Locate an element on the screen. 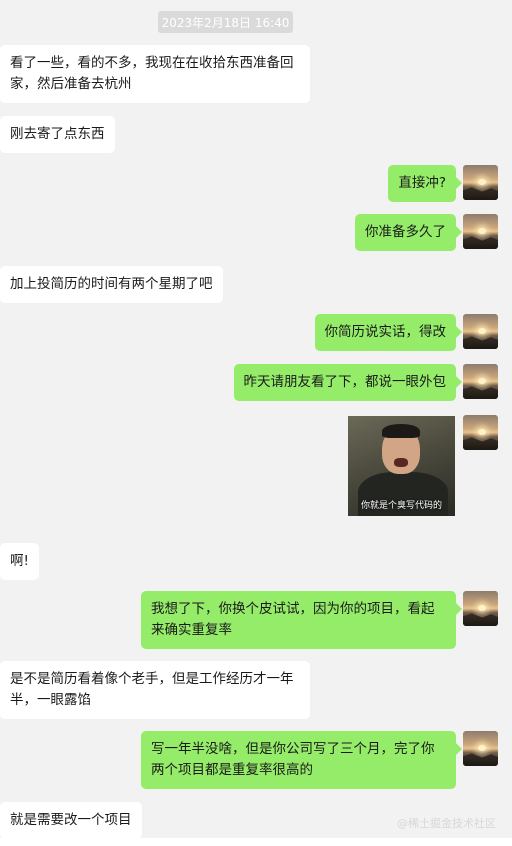 Image resolution: width=512 pixels, height=846 pixels. meme-caption: 你就是个臭写代码的 is located at coordinates (401, 506).